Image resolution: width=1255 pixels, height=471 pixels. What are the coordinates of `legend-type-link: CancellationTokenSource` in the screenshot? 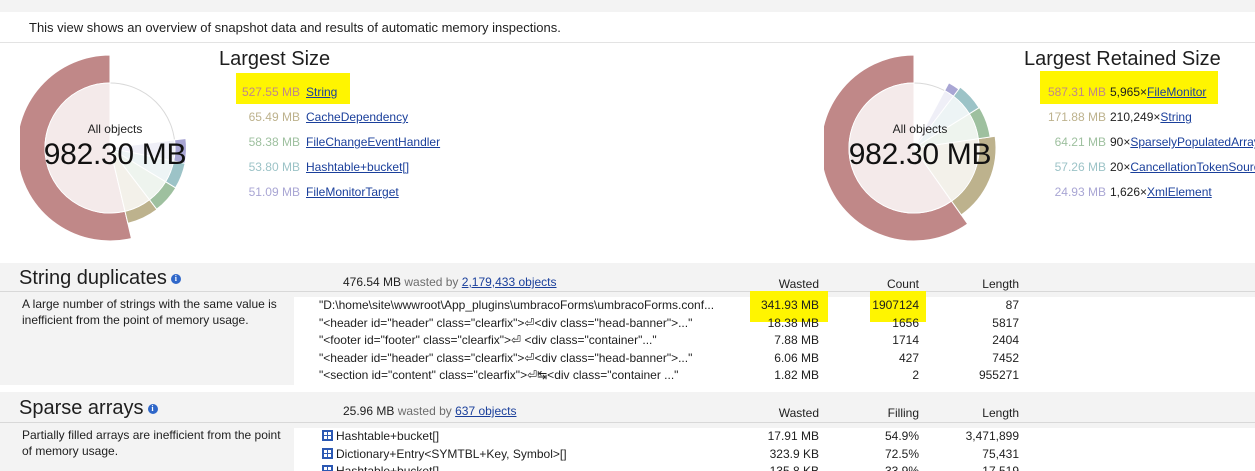 It's located at (1192, 167).